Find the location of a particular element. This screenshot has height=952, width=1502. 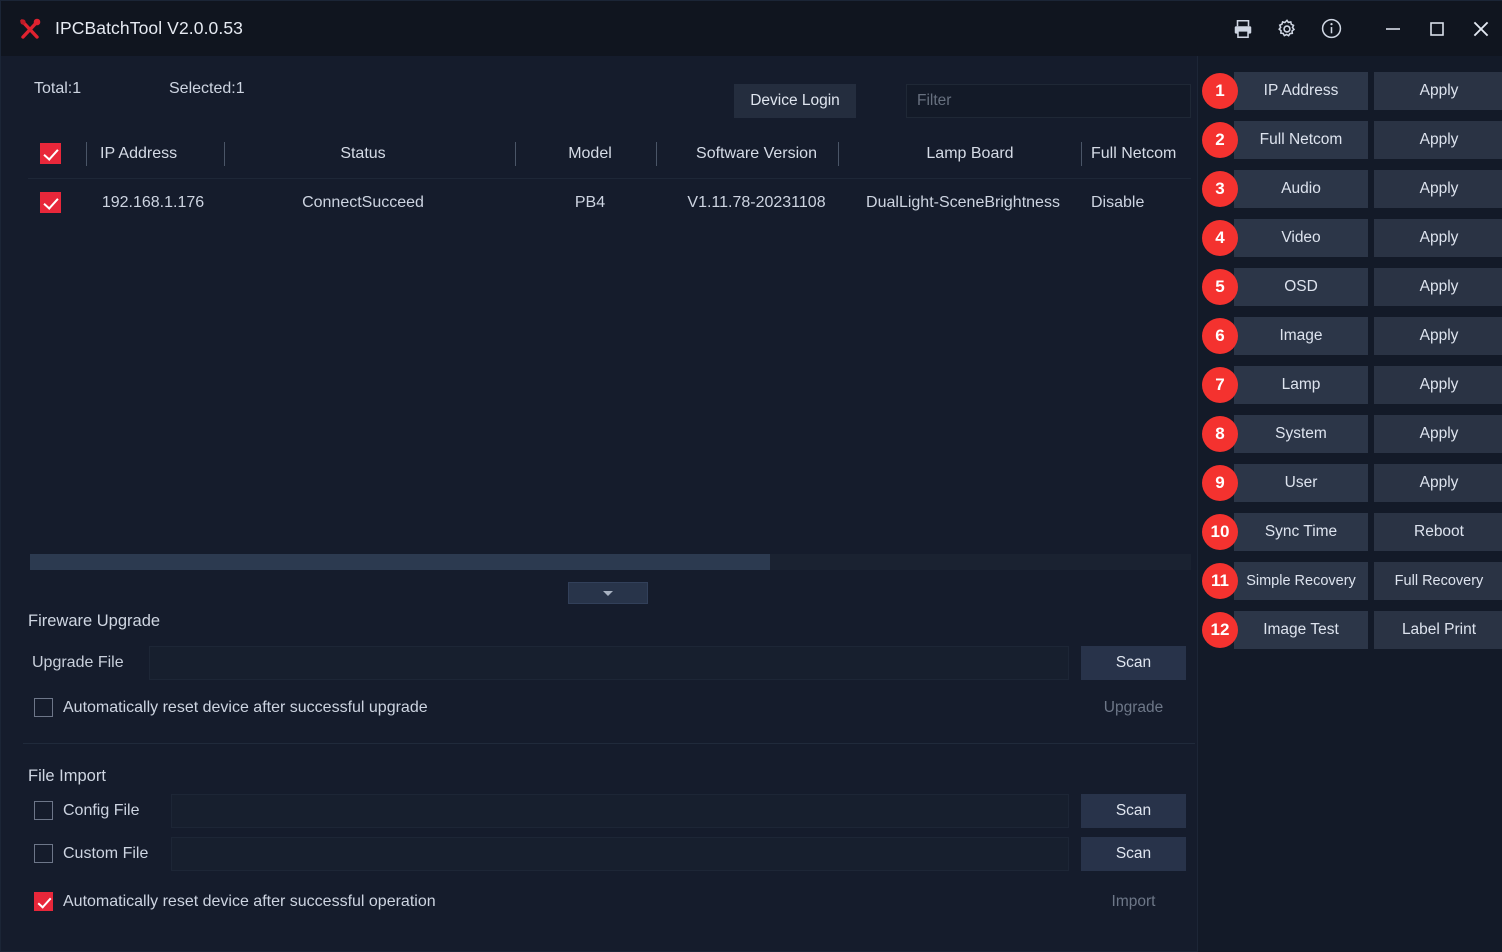

caret-glyph is located at coordinates (608, 593).